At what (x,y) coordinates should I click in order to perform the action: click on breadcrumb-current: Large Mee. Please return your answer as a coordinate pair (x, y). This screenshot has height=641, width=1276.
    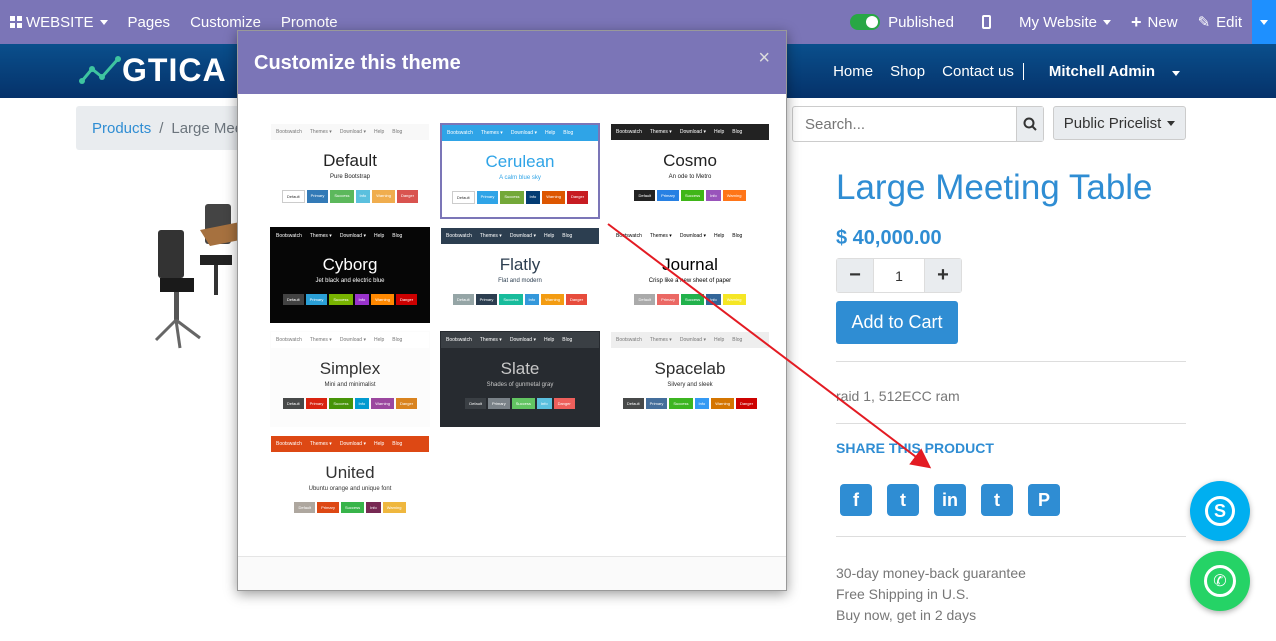
    Looking at the image, I should click on (207, 128).